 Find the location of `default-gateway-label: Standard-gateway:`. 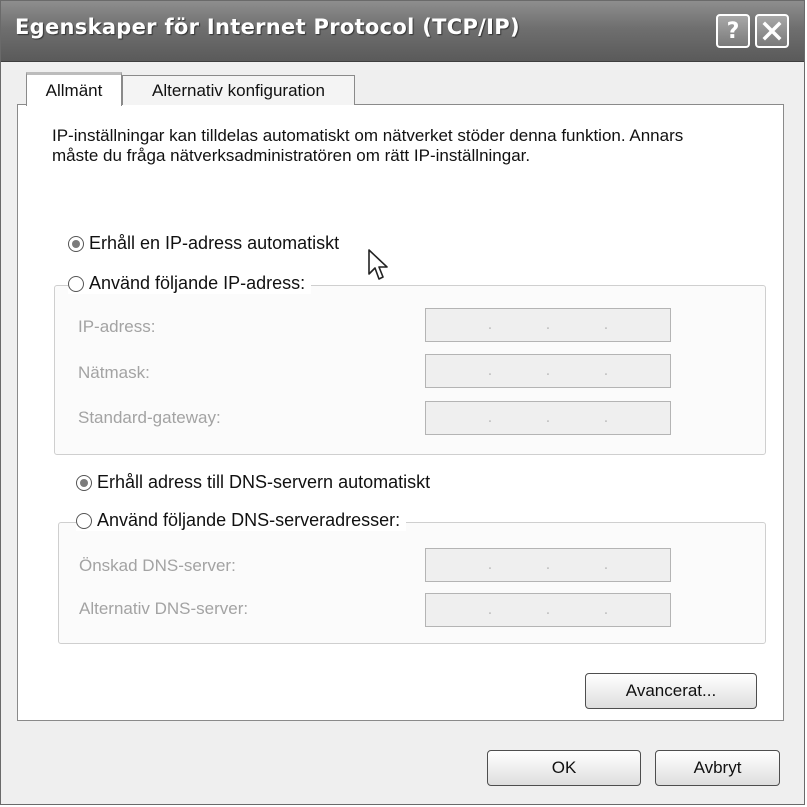

default-gateway-label: Standard-gateway: is located at coordinates (149, 417).